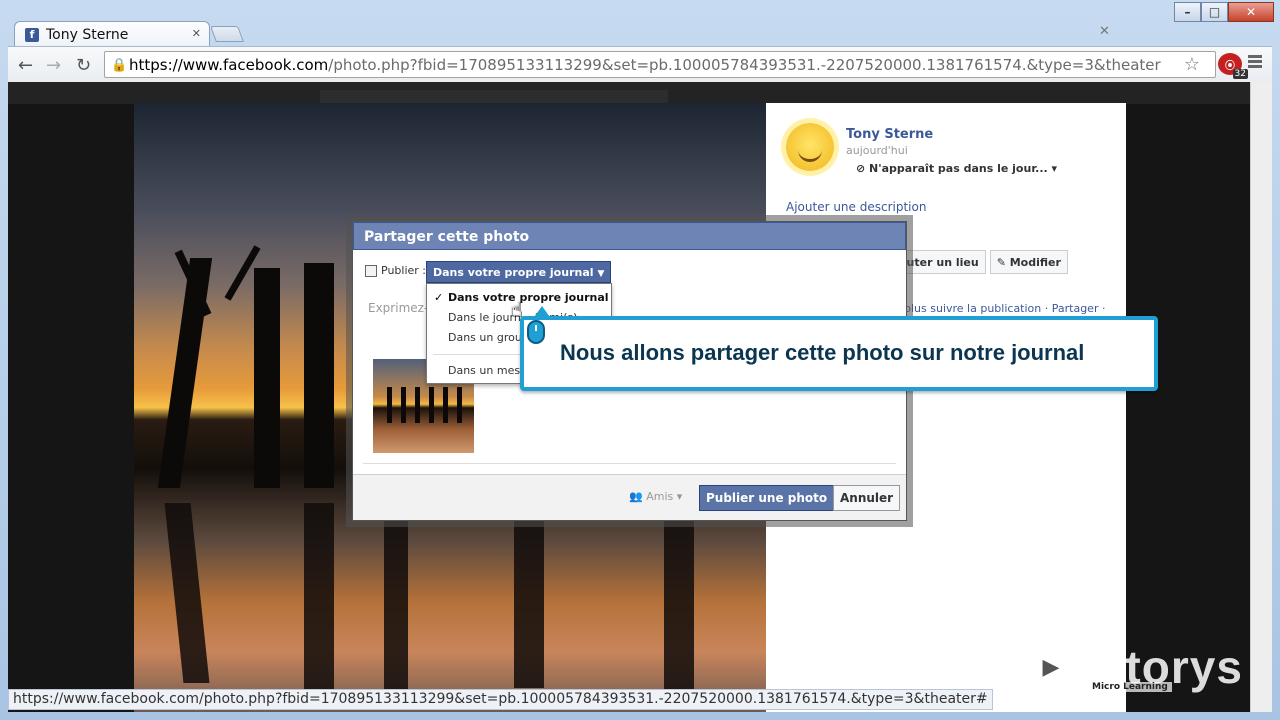  I want to click on post-actions: plus suivre la publication · Partager ·, so click(1004, 308).